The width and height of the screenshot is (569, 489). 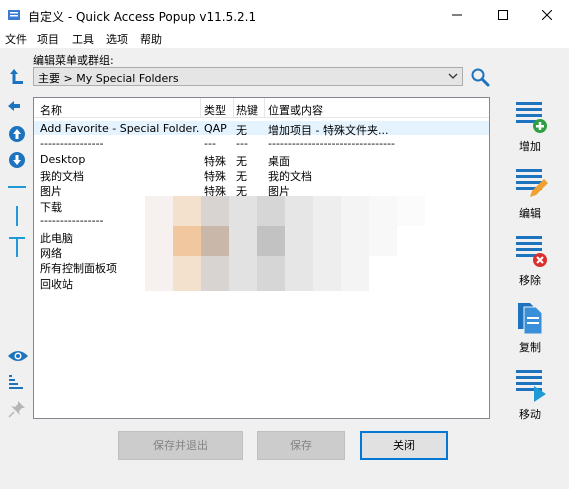 I want to click on menu-items: 项目, so click(x=48, y=39).